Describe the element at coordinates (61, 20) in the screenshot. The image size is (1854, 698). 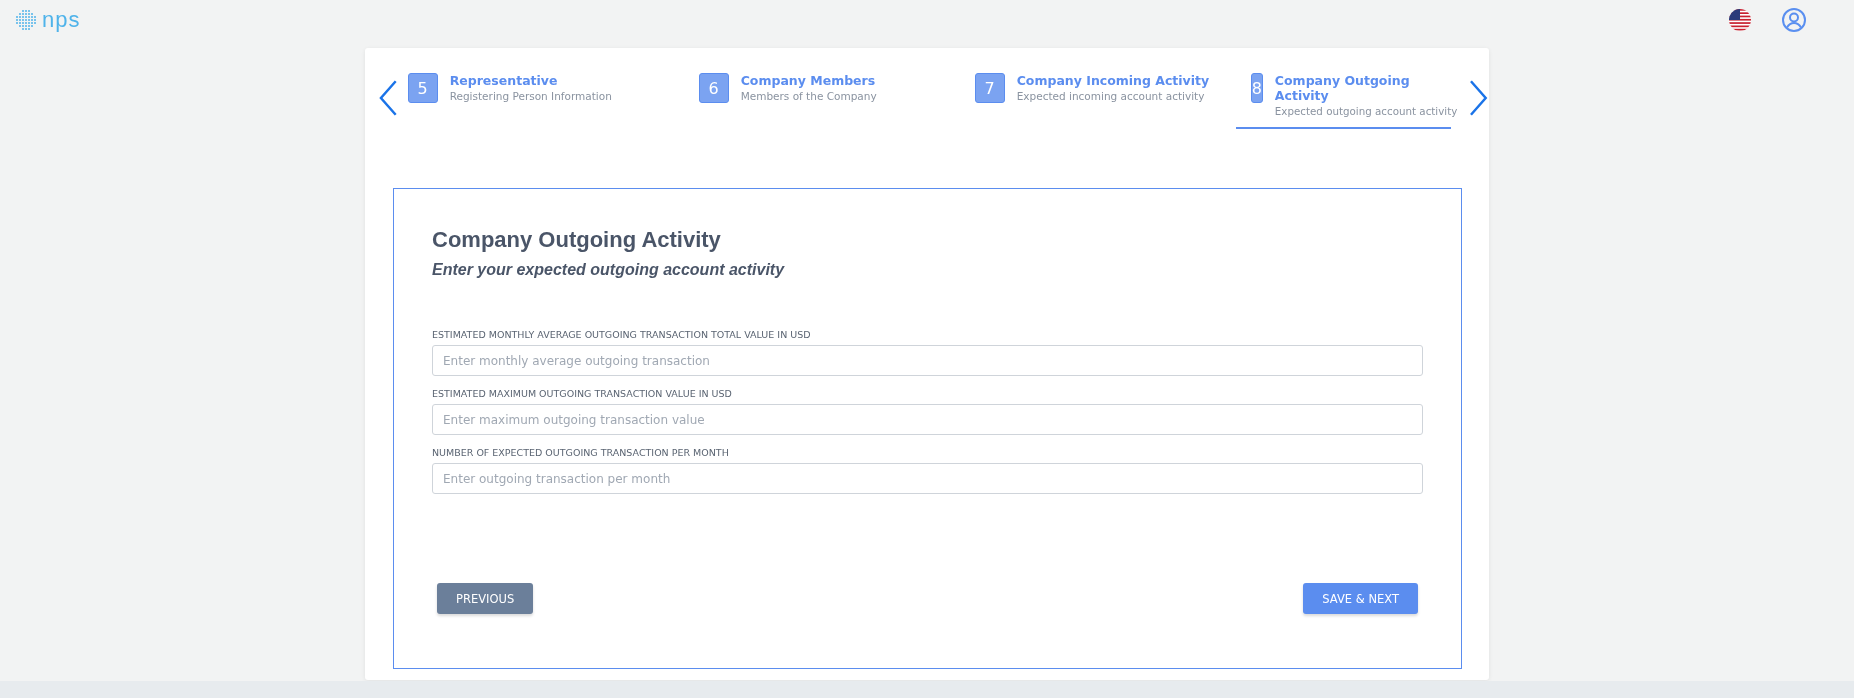
I see `logo-text: nps` at that location.